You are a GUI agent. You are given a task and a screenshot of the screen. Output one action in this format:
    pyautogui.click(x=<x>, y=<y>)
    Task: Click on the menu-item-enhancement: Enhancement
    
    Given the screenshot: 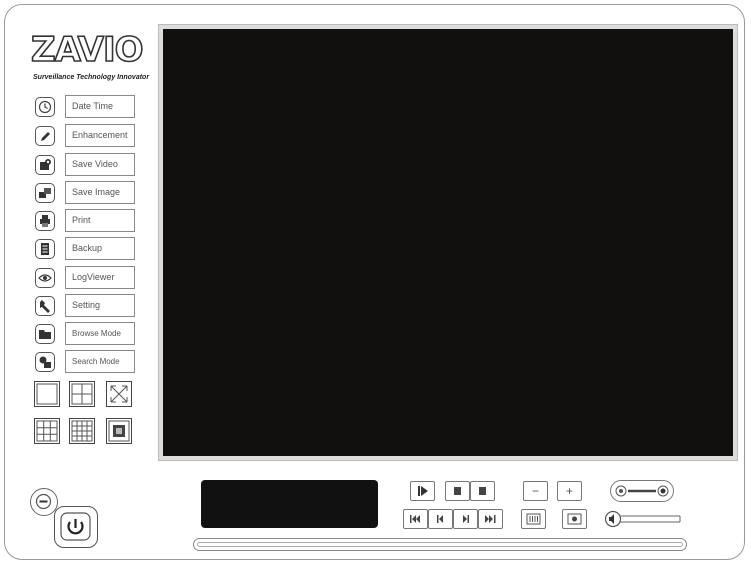 What is the action you would take?
    pyautogui.click(x=95, y=136)
    